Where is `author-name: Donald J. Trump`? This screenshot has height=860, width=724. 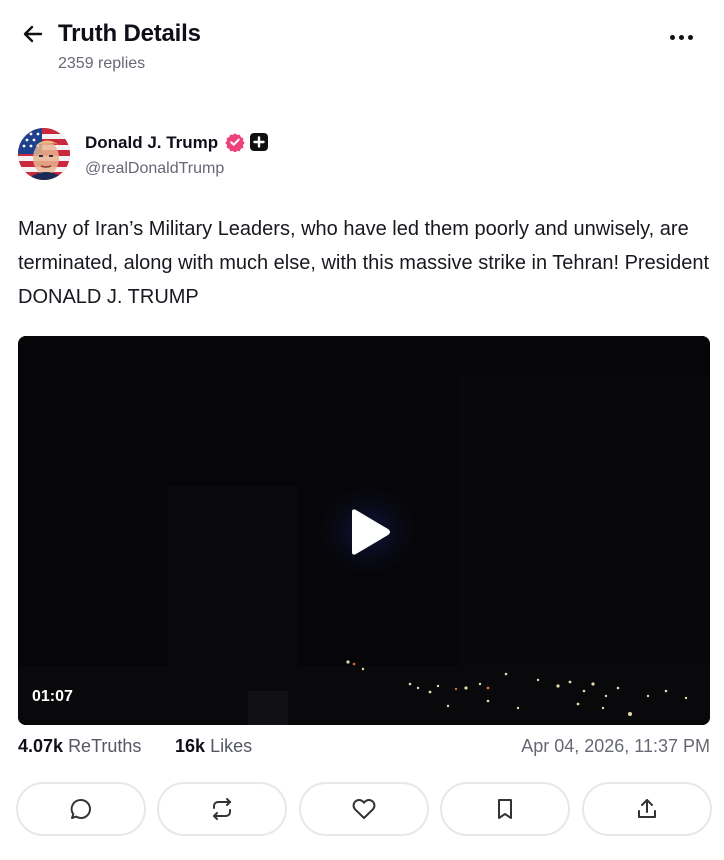
author-name: Donald J. Trump is located at coordinates (151, 143).